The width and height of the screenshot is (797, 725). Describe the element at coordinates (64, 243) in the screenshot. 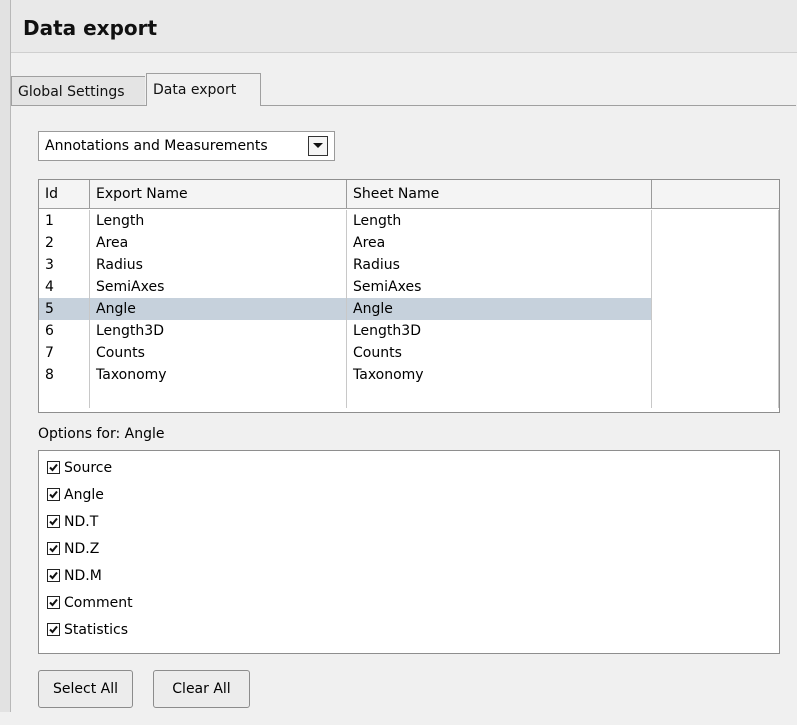

I see `cell-id: 2` at that location.